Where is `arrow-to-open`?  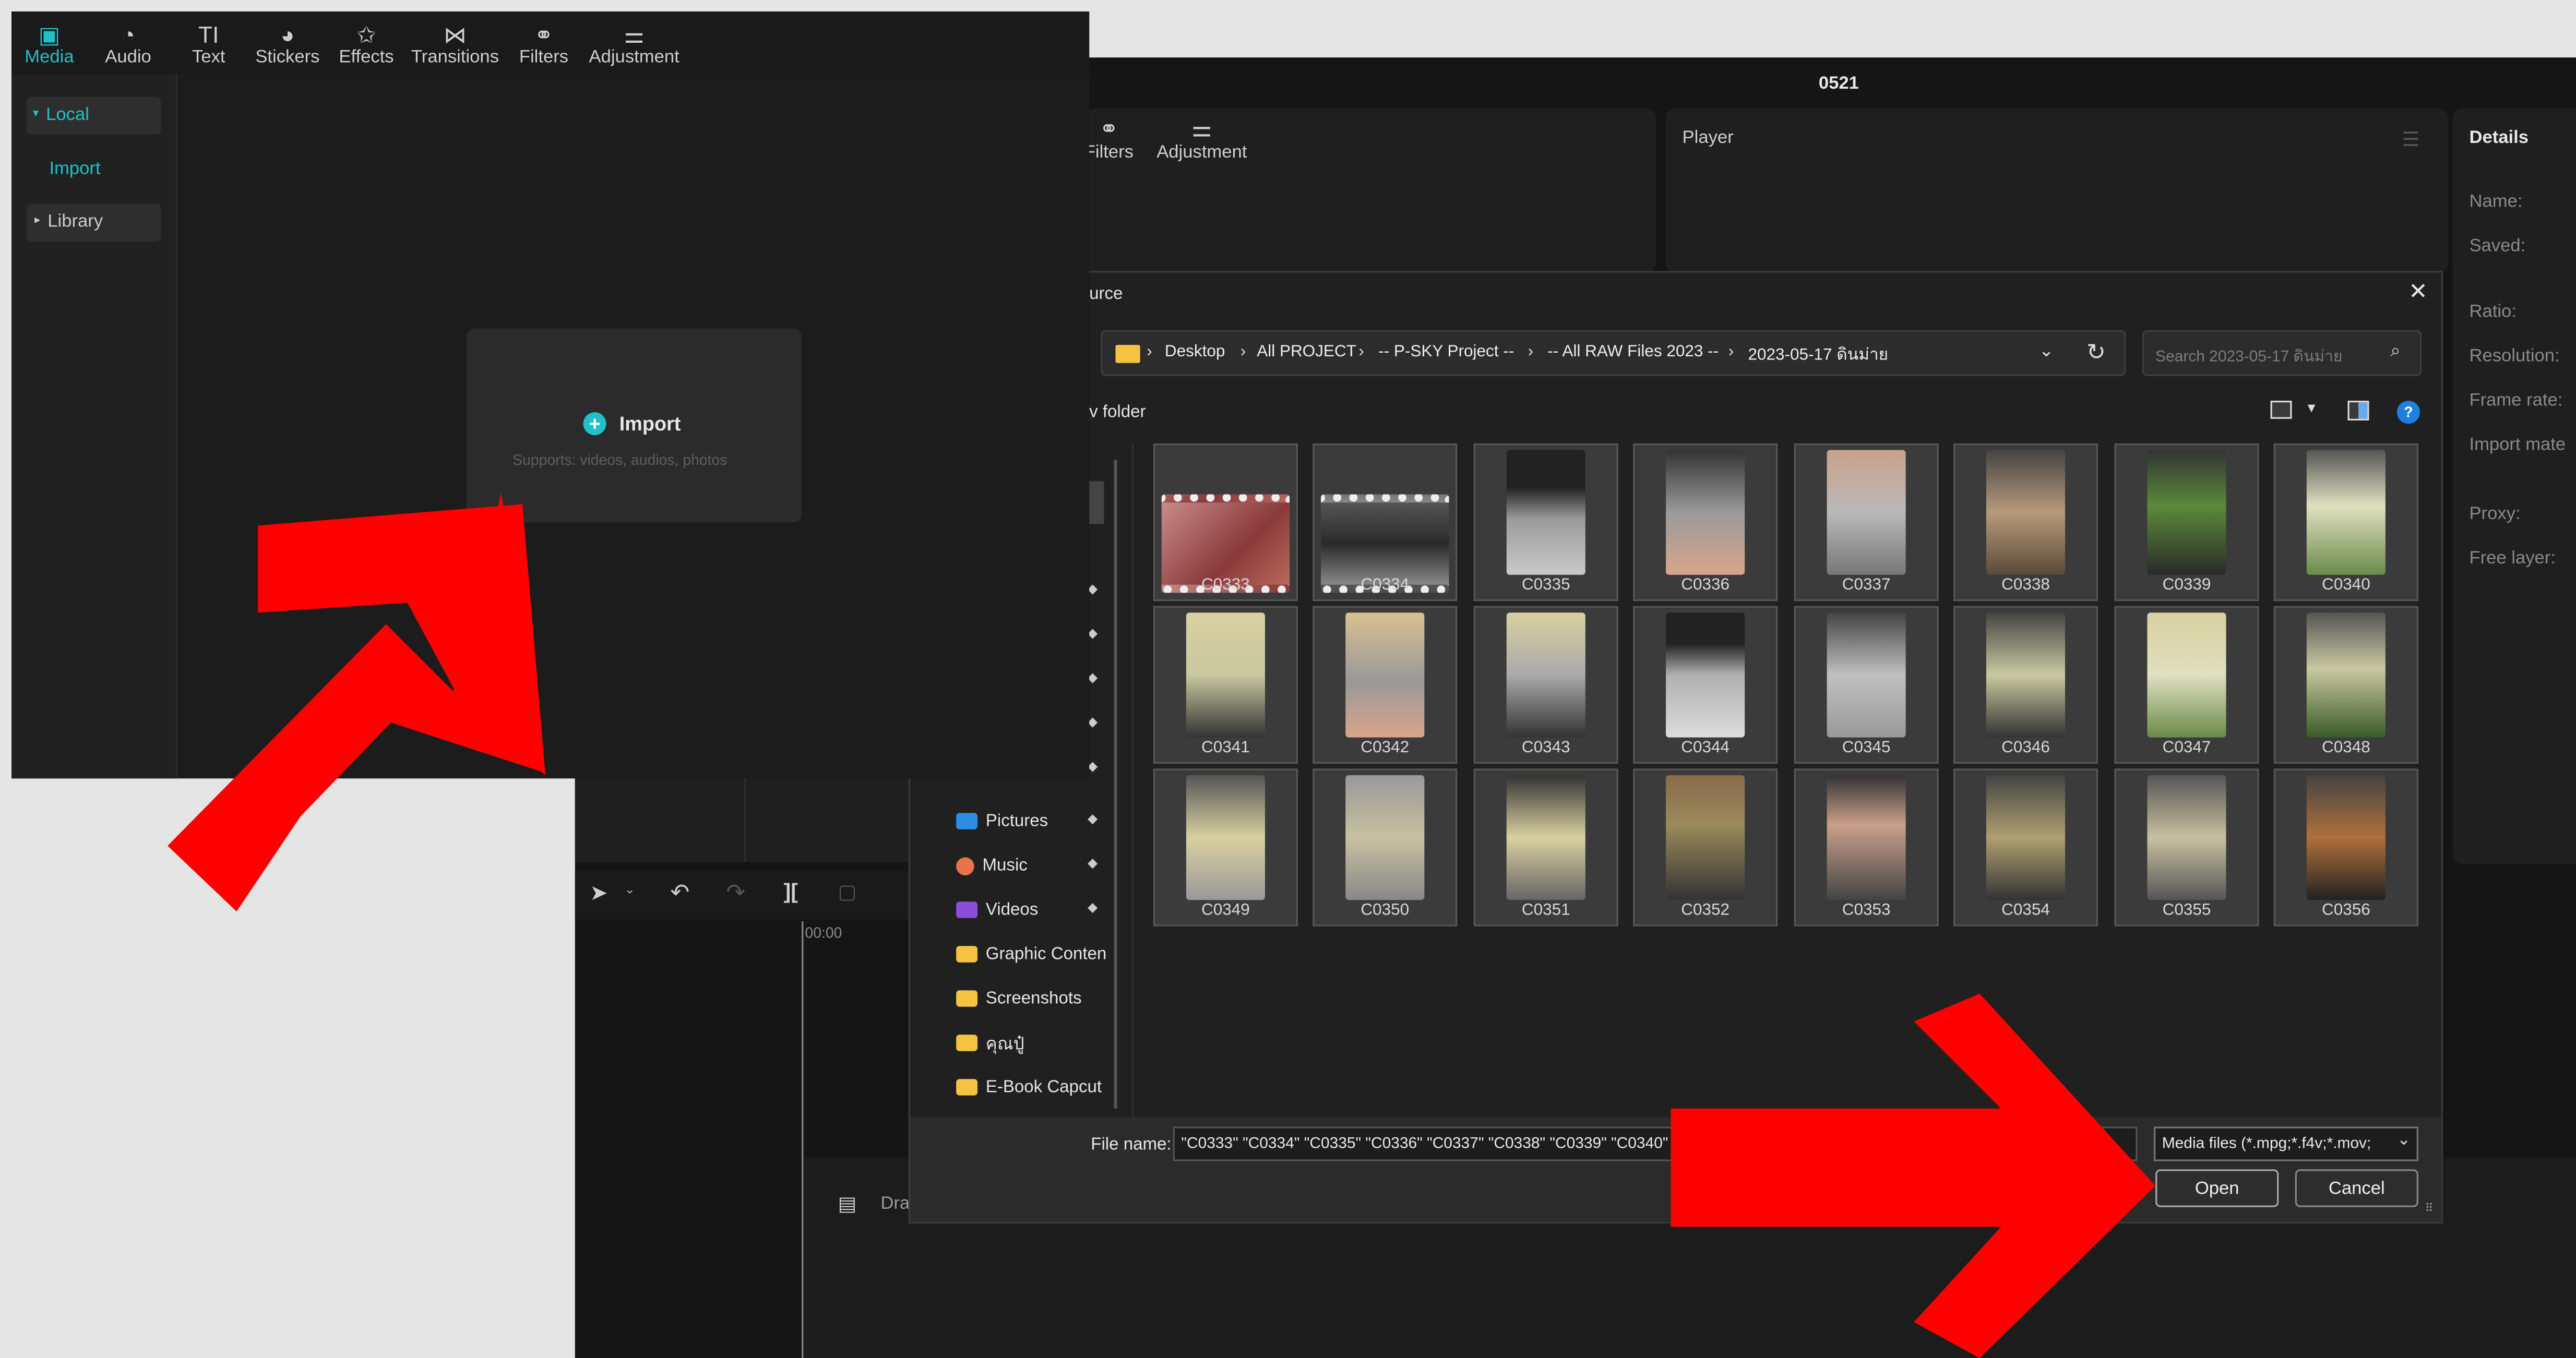
arrow-to-open is located at coordinates (1913, 1175).